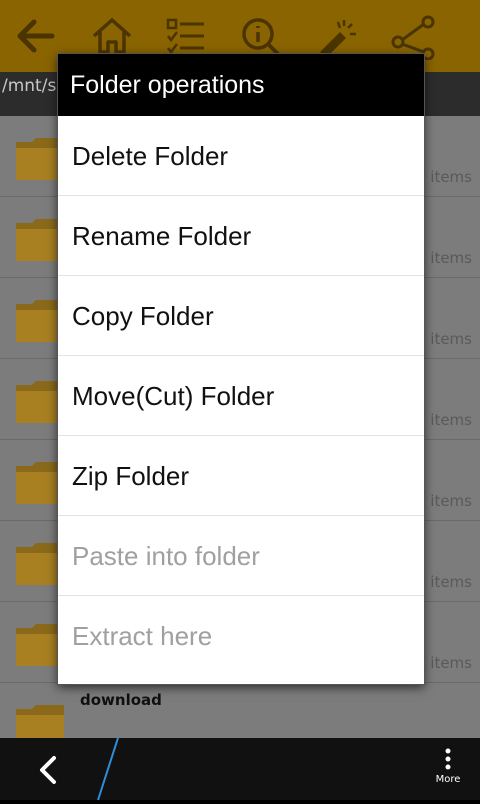 This screenshot has width=480, height=804. Describe the element at coordinates (36, 36) in the screenshot. I see `back-arrow-icon` at that location.